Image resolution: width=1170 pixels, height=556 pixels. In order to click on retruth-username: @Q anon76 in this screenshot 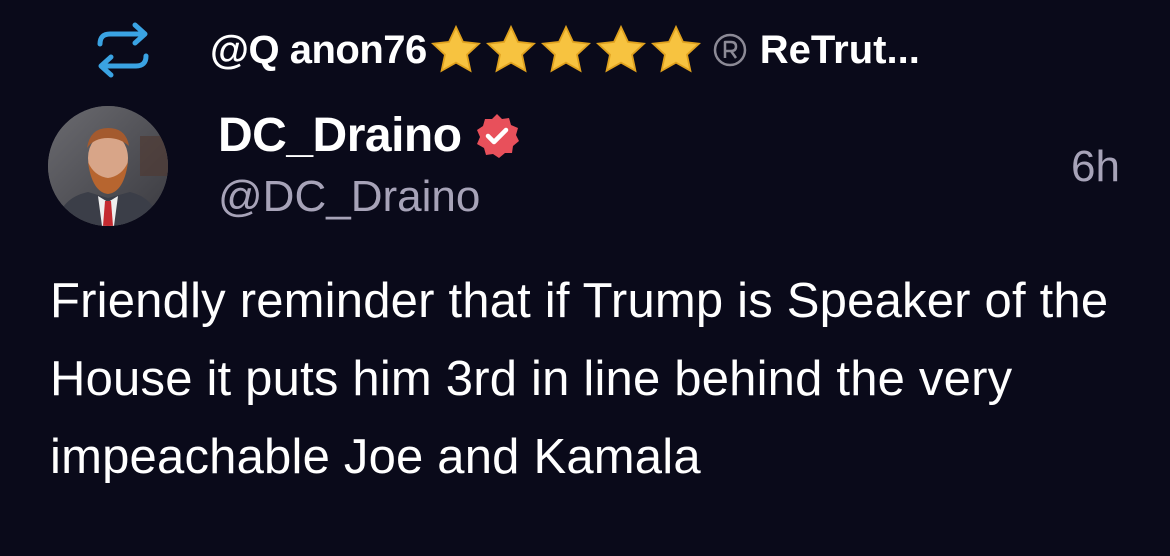, I will do `click(318, 50)`.